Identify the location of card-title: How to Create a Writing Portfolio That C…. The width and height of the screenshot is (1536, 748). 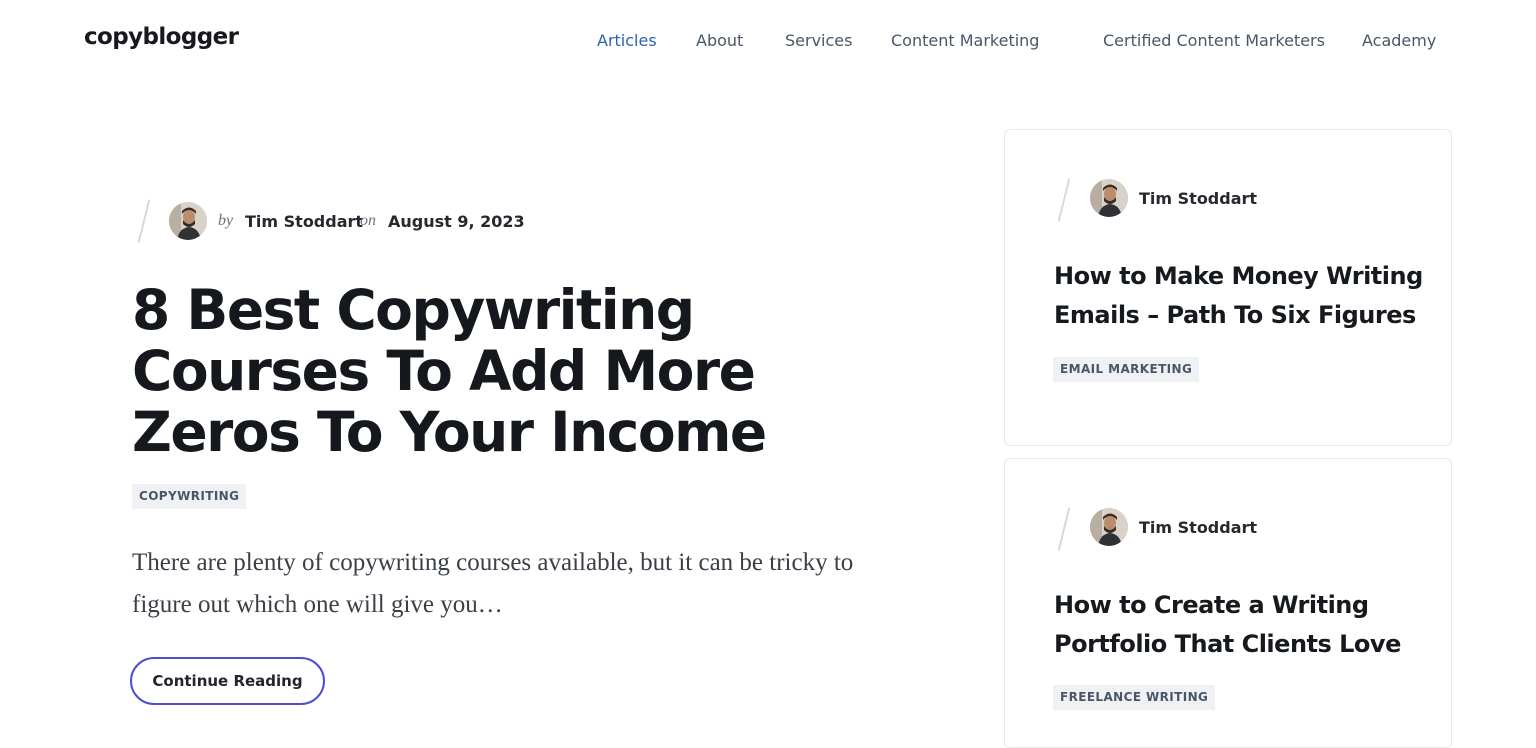
(1244, 625).